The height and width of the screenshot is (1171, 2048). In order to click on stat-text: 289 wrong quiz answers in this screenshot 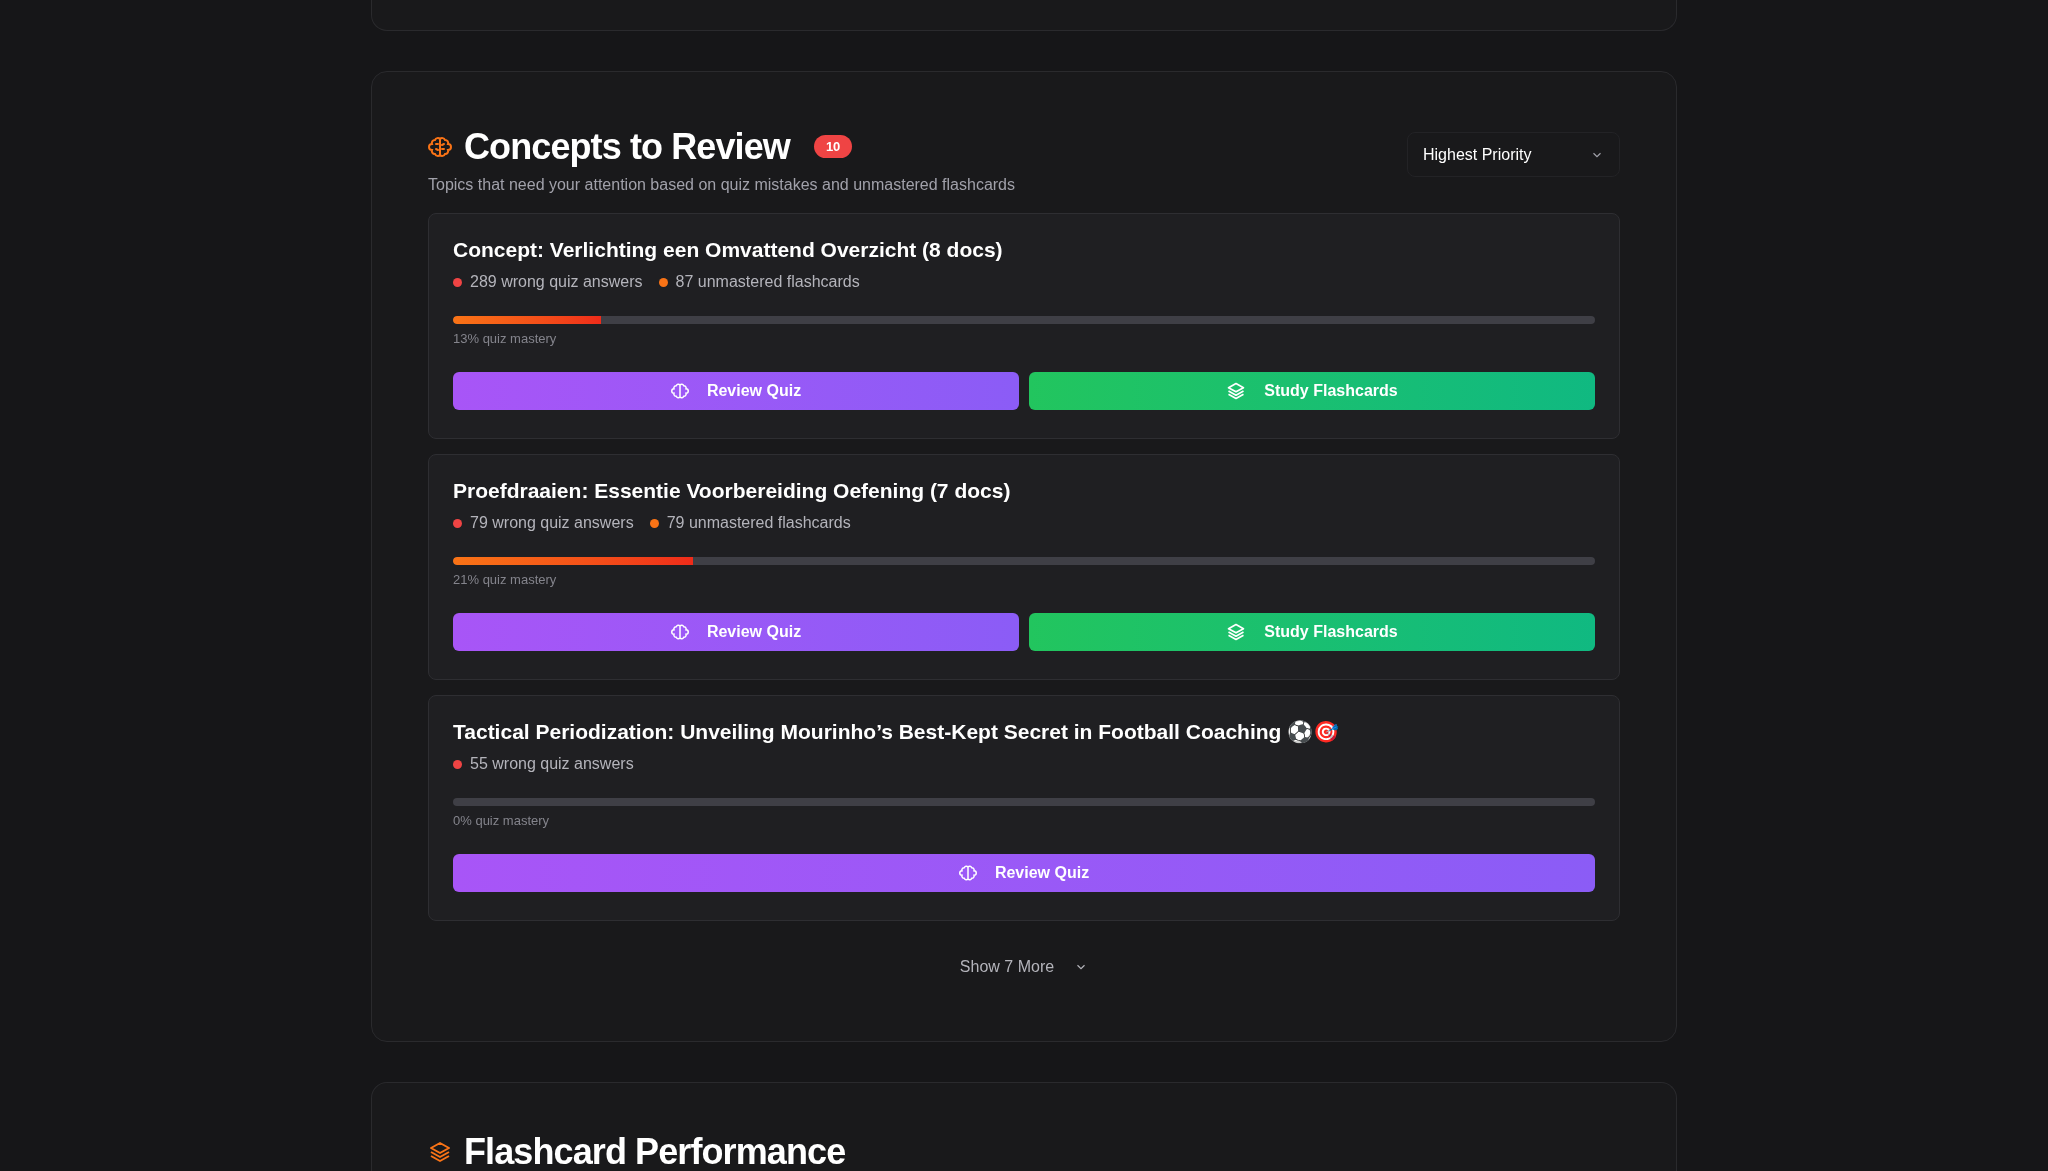, I will do `click(556, 282)`.